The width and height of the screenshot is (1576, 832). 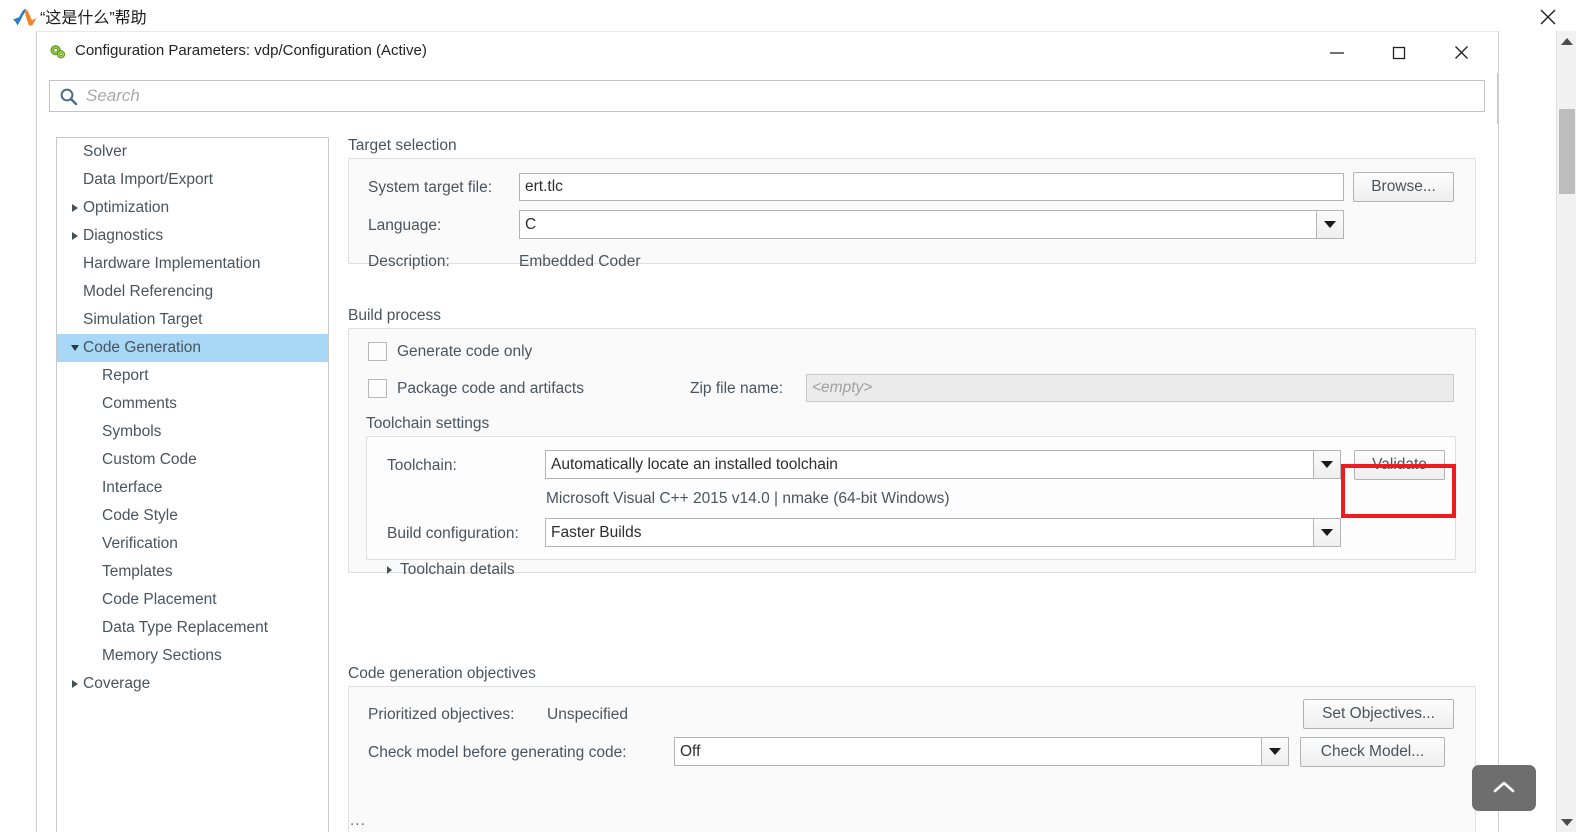 I want to click on scroll-up-arrow-icon, so click(x=1566, y=41).